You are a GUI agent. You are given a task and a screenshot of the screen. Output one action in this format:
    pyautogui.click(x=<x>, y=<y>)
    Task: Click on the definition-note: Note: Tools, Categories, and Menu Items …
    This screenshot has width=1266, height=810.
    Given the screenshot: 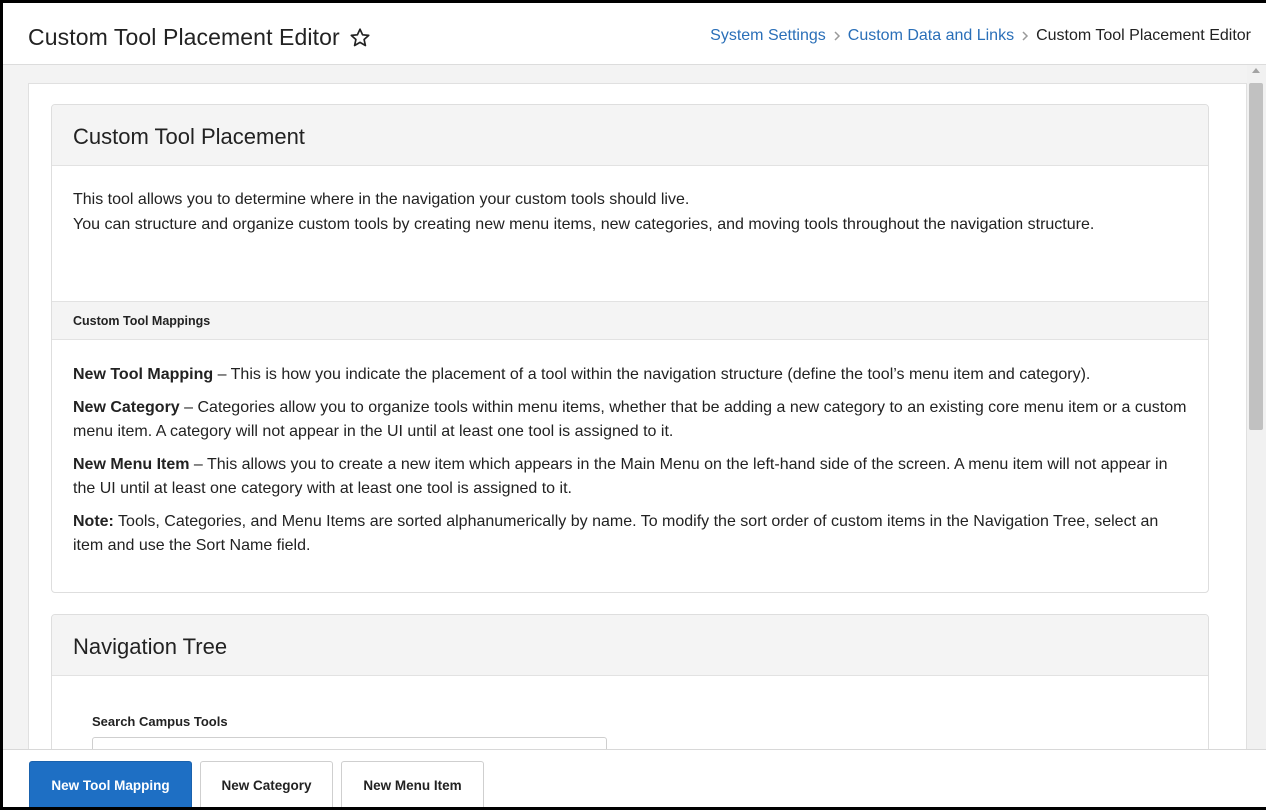 What is the action you would take?
    pyautogui.click(x=630, y=534)
    